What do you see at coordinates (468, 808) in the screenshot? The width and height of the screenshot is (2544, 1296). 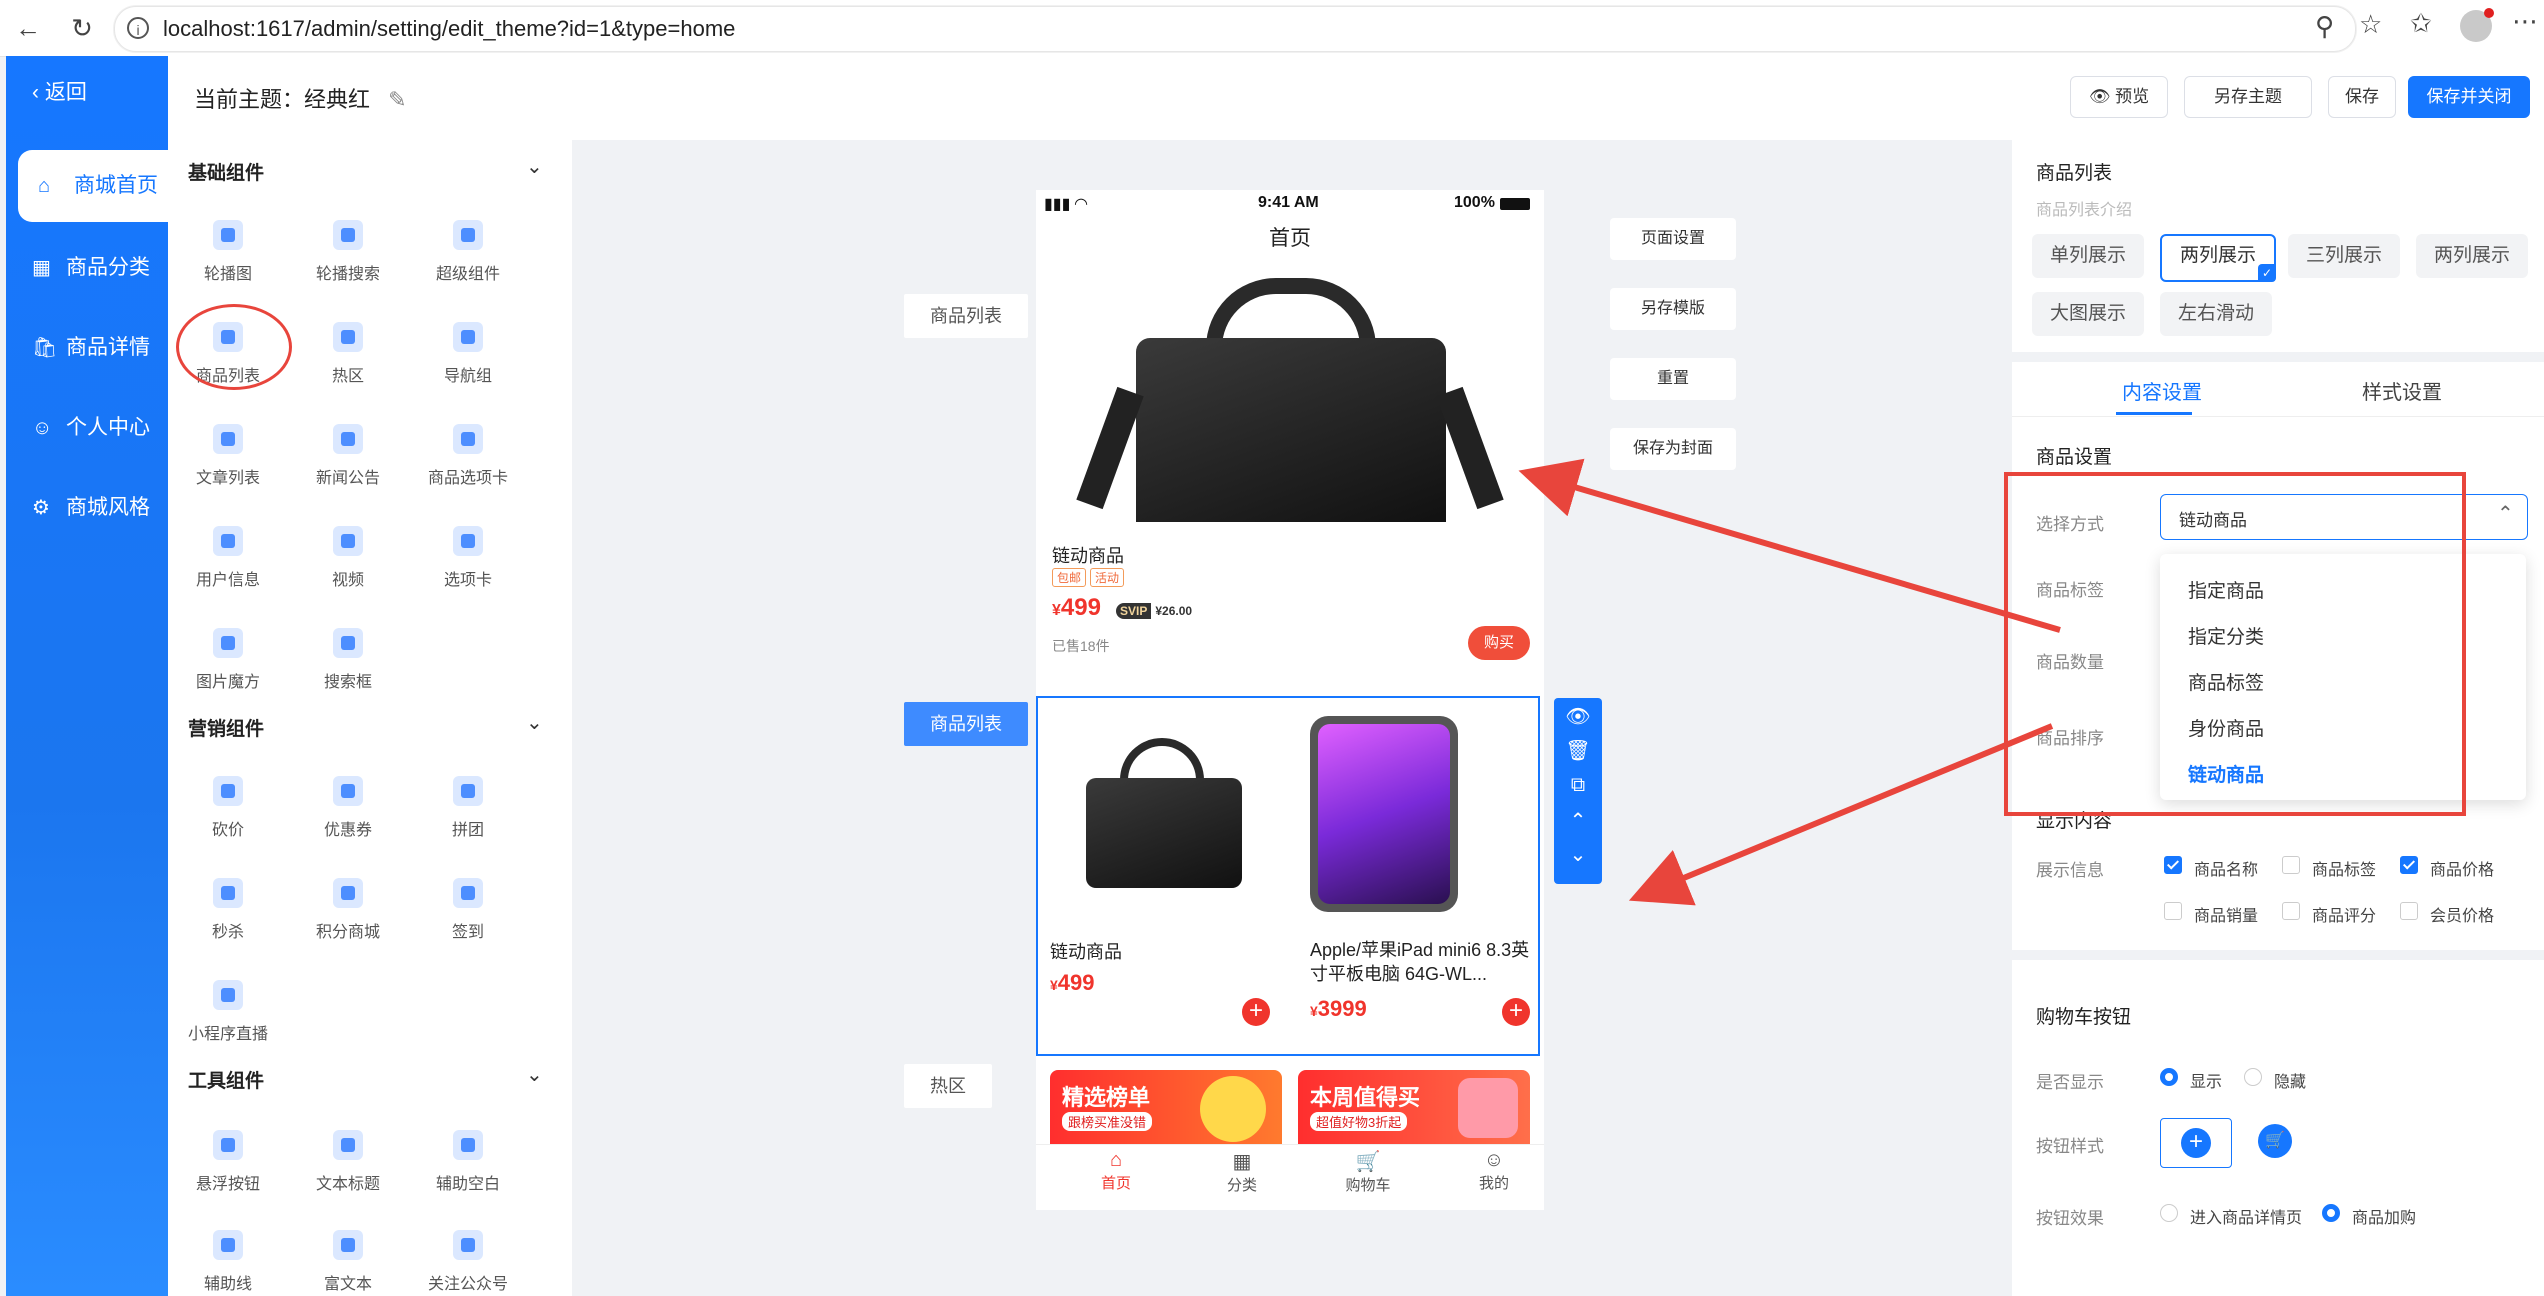 I see `comp-group-buy: 拼团` at bounding box center [468, 808].